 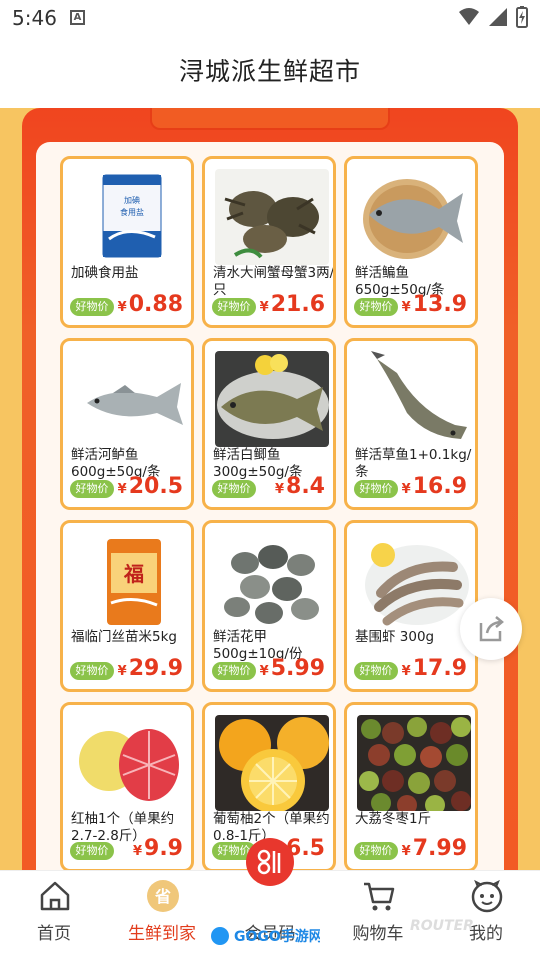 I want to click on product-price: ¥9.9, so click(x=158, y=850).